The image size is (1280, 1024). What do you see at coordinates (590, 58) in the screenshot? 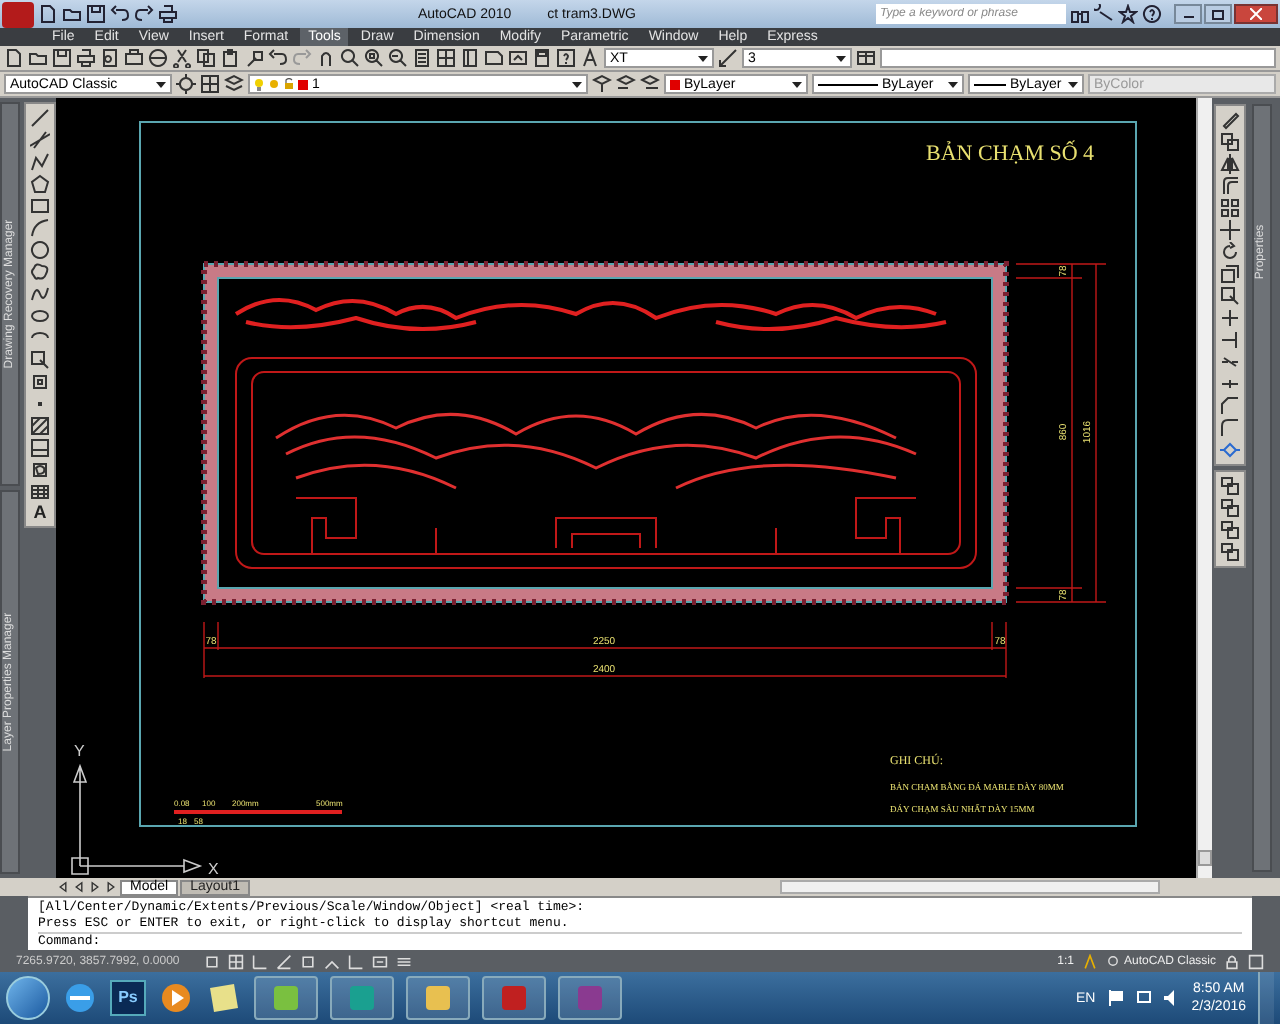
I see `text-style-icon` at bounding box center [590, 58].